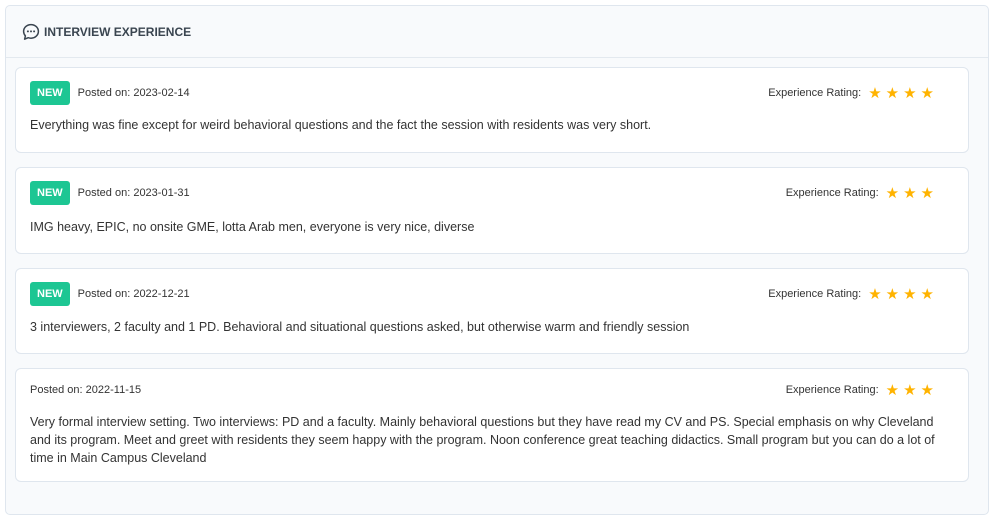 This screenshot has height=515, width=996. I want to click on review-left-meta: NEW Posted on: 2022-12-21, so click(110, 294).